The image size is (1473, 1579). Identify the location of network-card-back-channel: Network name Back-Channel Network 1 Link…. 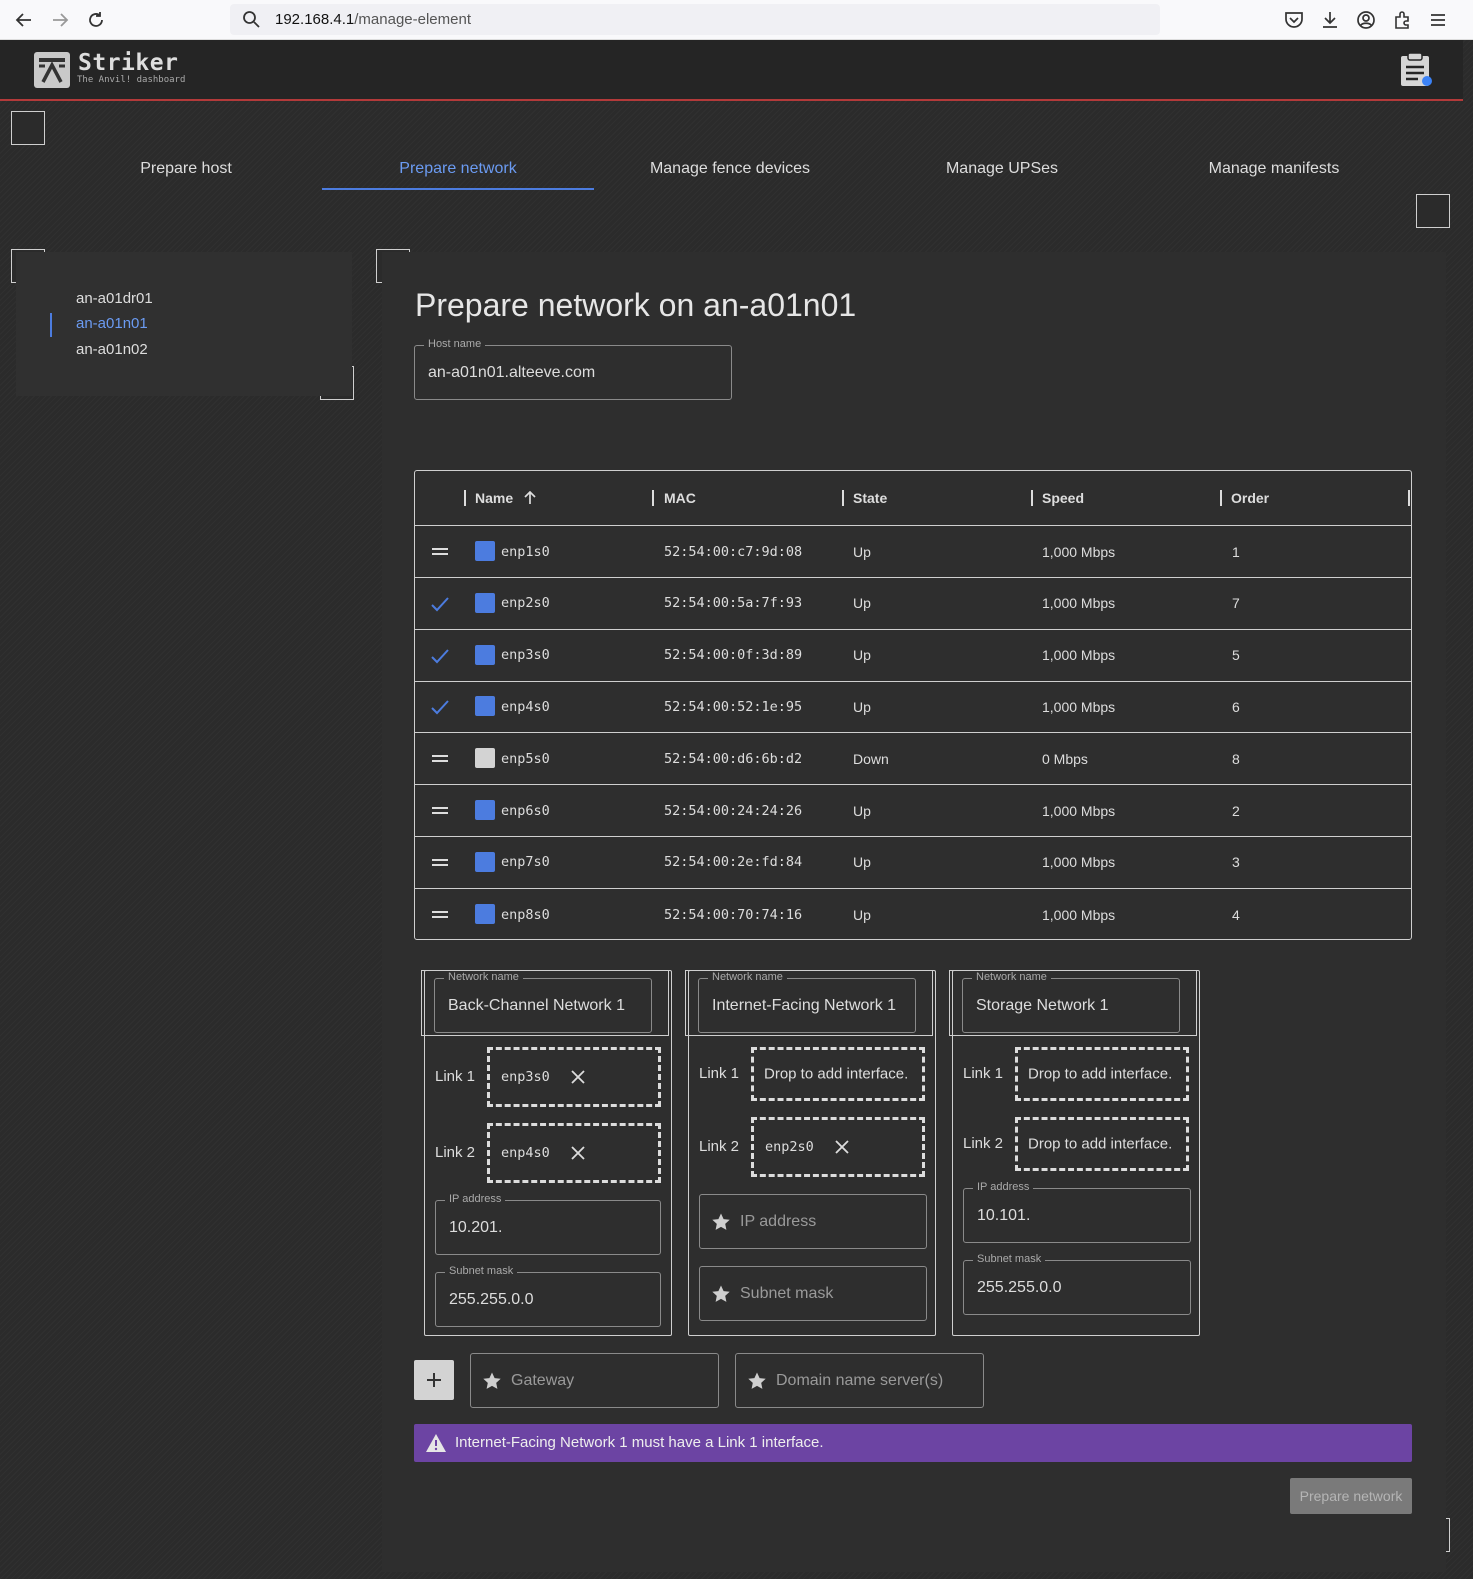
(546, 1153).